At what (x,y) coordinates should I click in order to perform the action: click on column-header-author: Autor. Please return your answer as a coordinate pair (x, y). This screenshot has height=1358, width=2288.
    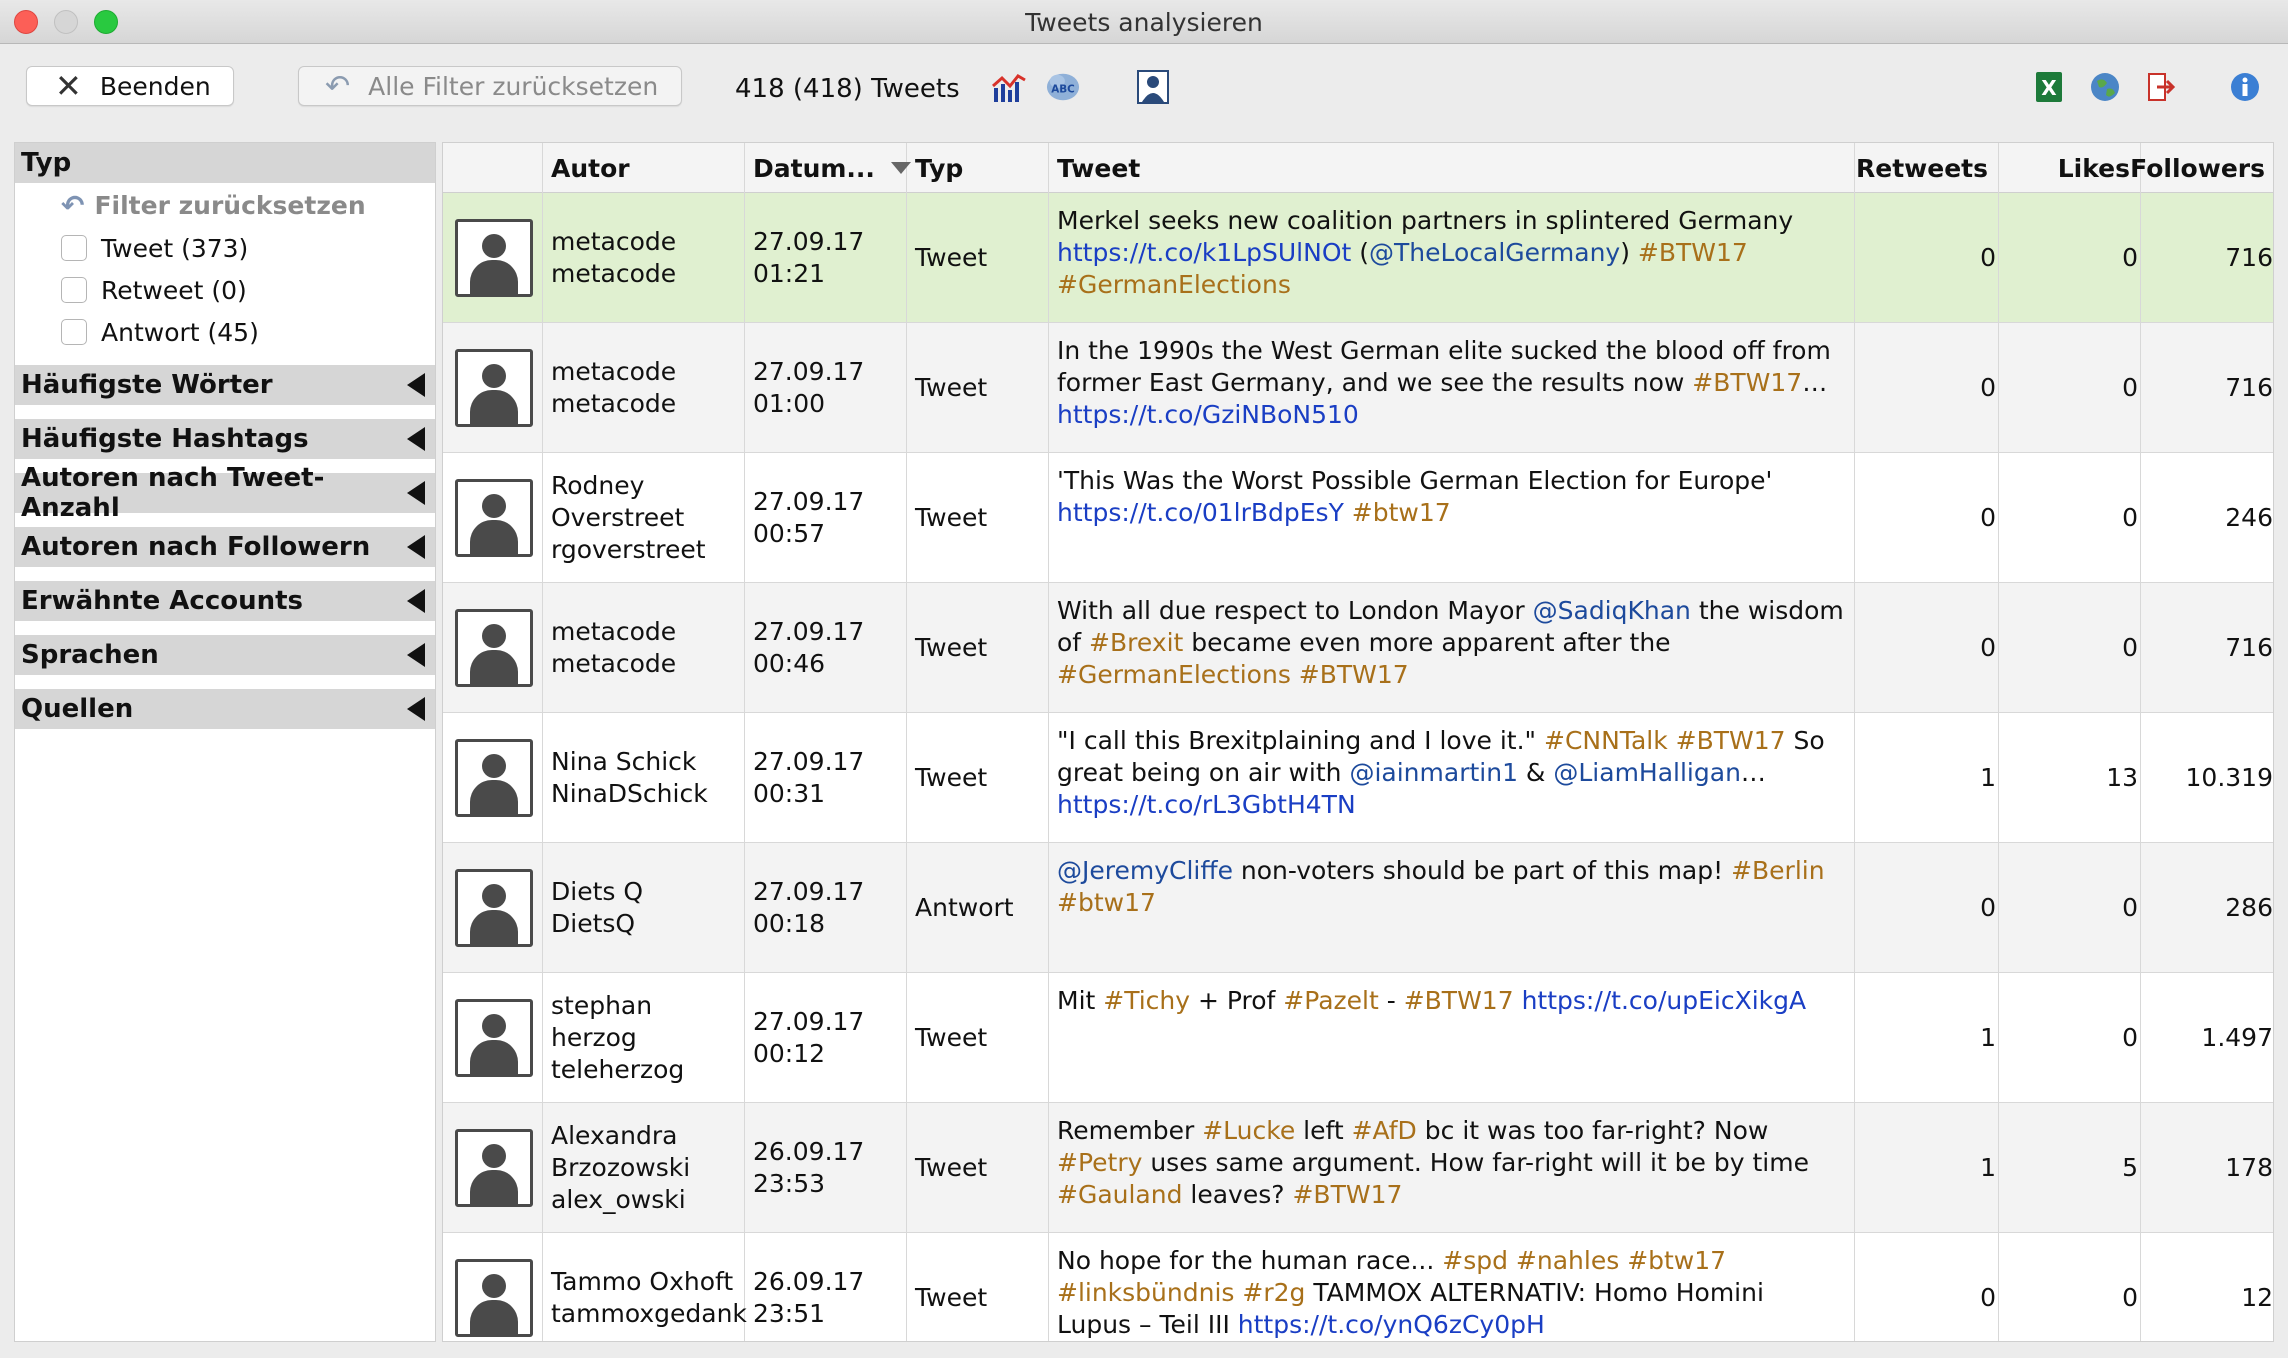
    Looking at the image, I should click on (644, 168).